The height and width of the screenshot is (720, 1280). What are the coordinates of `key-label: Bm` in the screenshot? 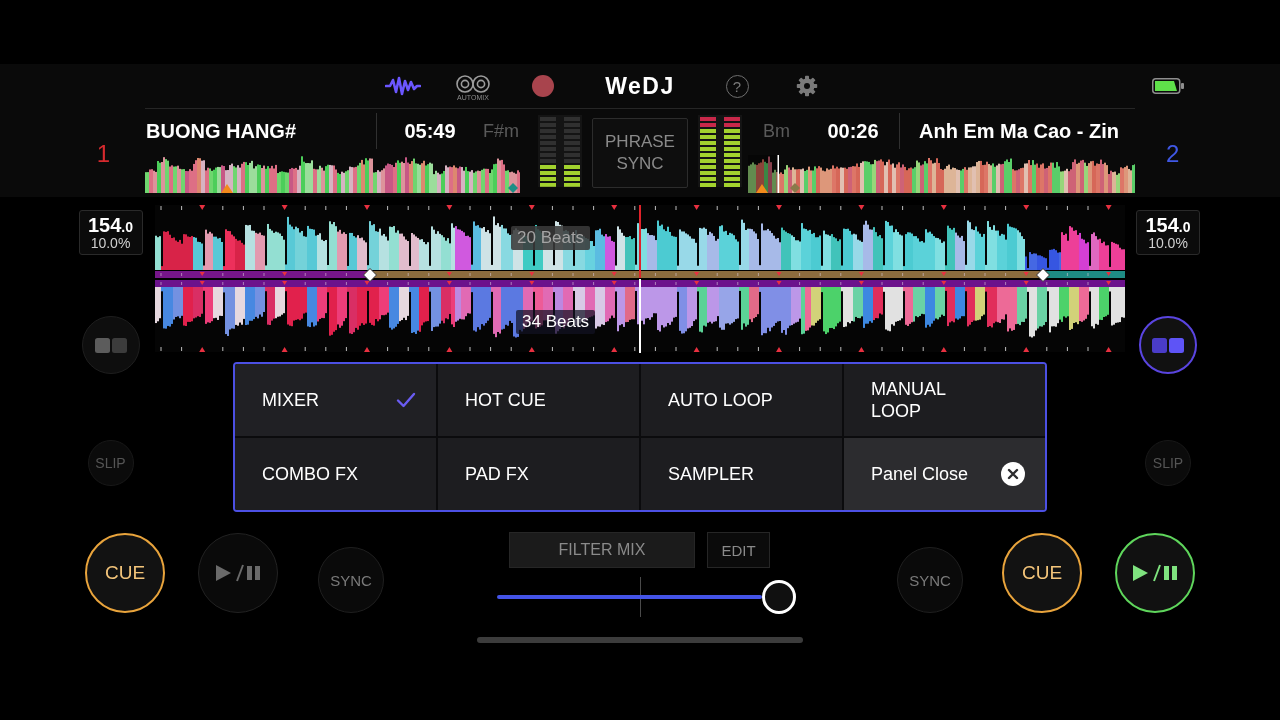 It's located at (776, 131).